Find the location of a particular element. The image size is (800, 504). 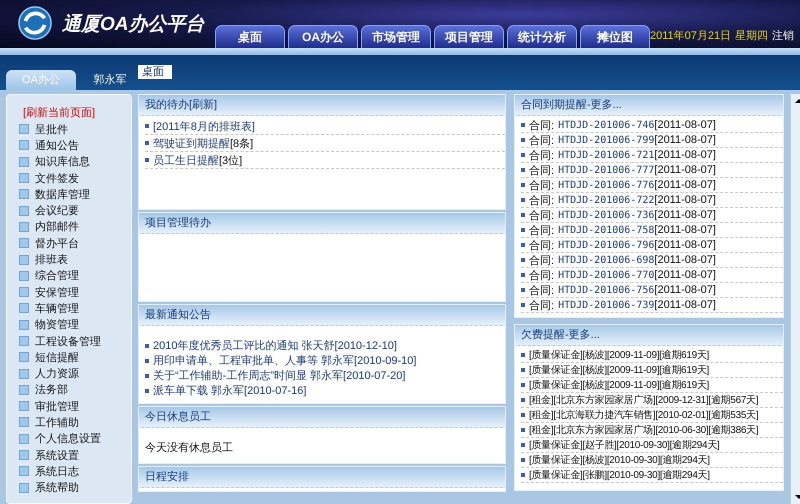

nav-tab: OA办公 is located at coordinates (323, 36).